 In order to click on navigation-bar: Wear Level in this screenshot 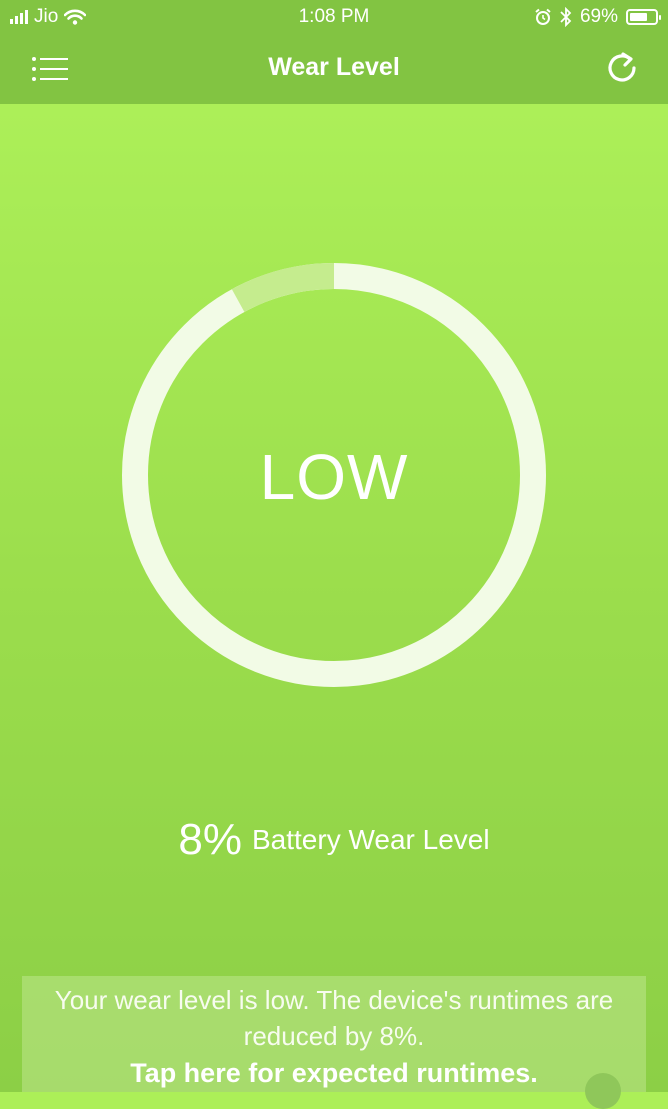, I will do `click(334, 70)`.